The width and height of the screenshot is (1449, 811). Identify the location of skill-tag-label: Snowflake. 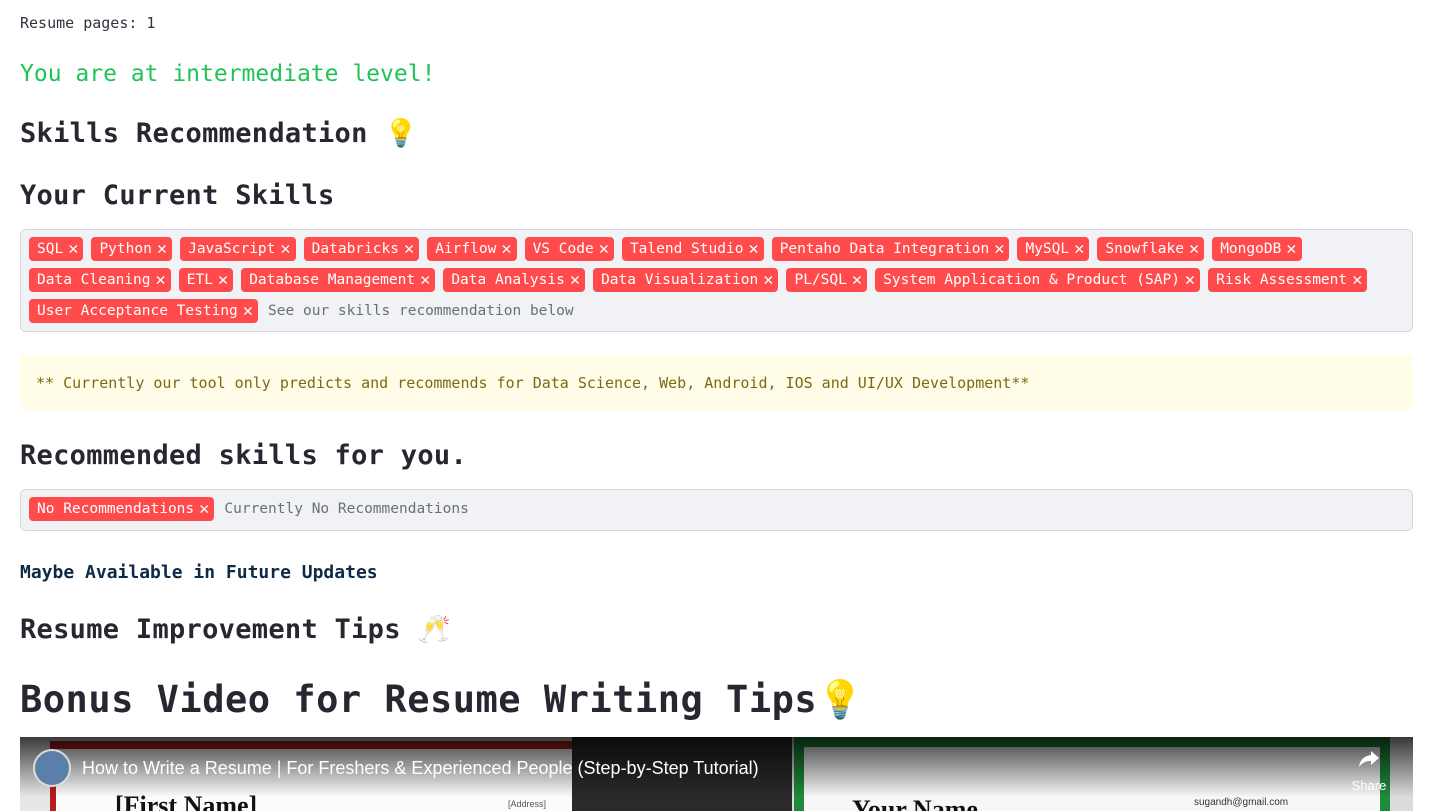
(1144, 249).